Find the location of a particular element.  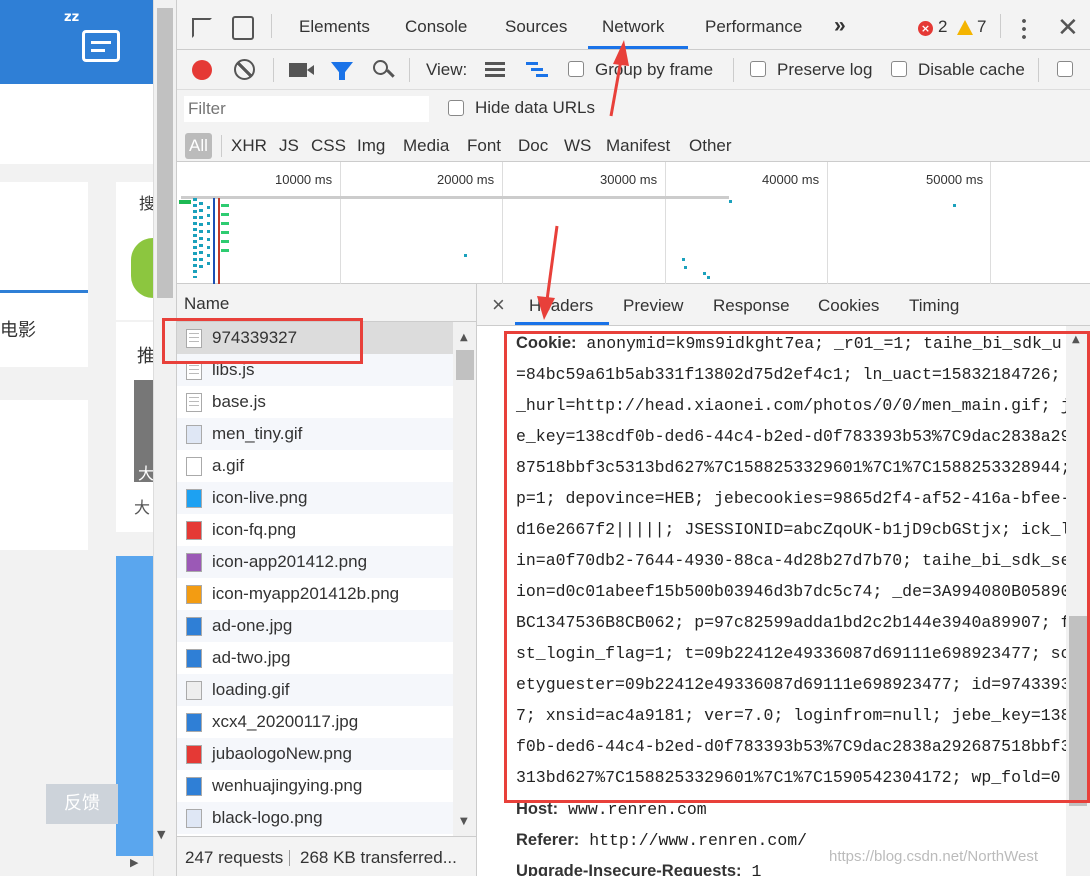

scroll-right-arrow: ▶ is located at coordinates (134, 862).